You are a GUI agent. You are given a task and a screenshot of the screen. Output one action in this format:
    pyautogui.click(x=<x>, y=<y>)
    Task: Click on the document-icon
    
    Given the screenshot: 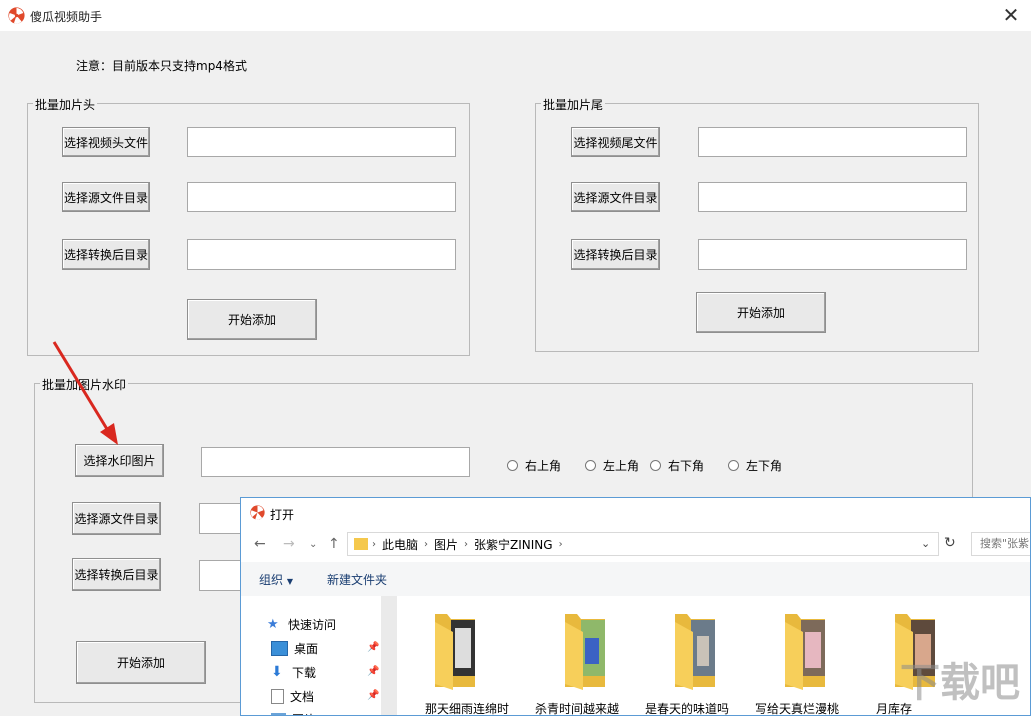 What is the action you would take?
    pyautogui.click(x=277, y=696)
    